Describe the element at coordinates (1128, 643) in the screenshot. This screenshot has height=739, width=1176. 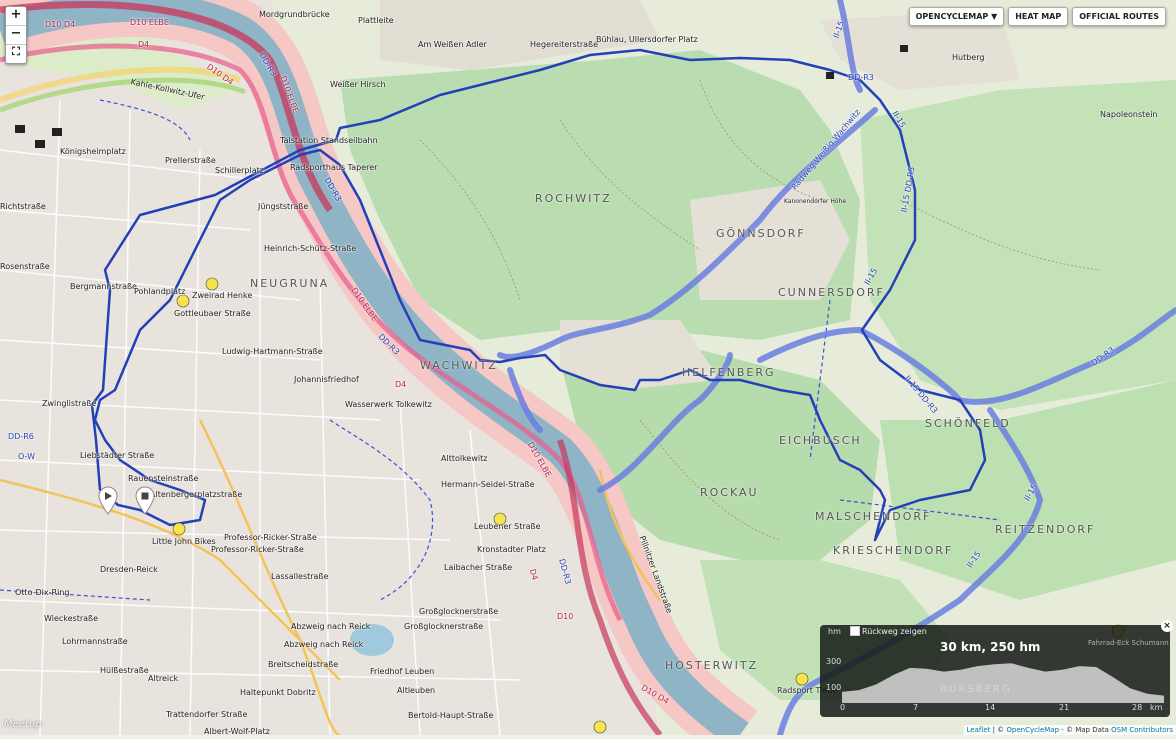
I see `overlay-label: Fahrrad-Eck Schumann` at that location.